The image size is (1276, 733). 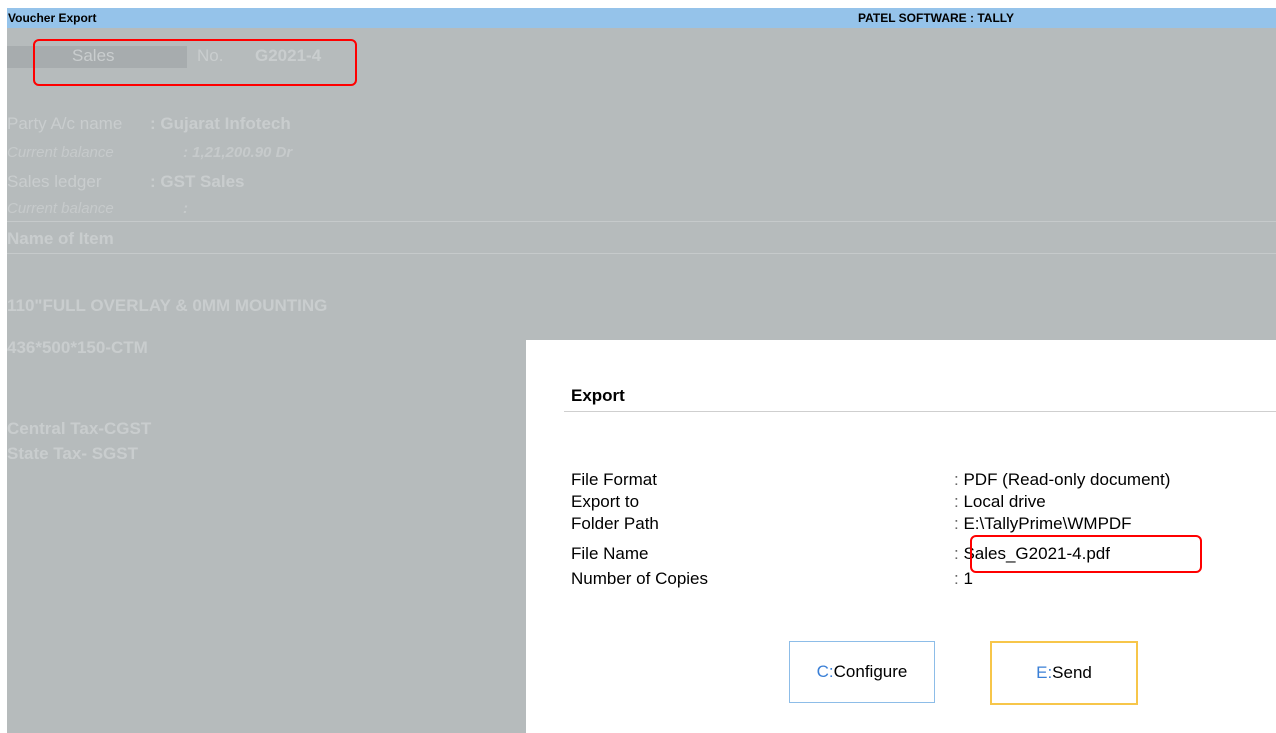 I want to click on copies-label: Number of Copies, so click(x=640, y=578).